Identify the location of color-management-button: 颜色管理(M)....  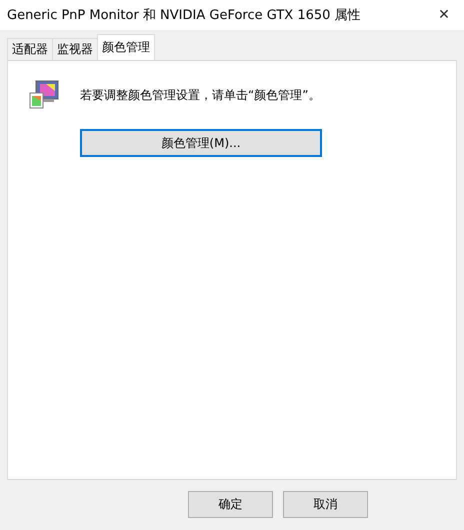
(201, 143).